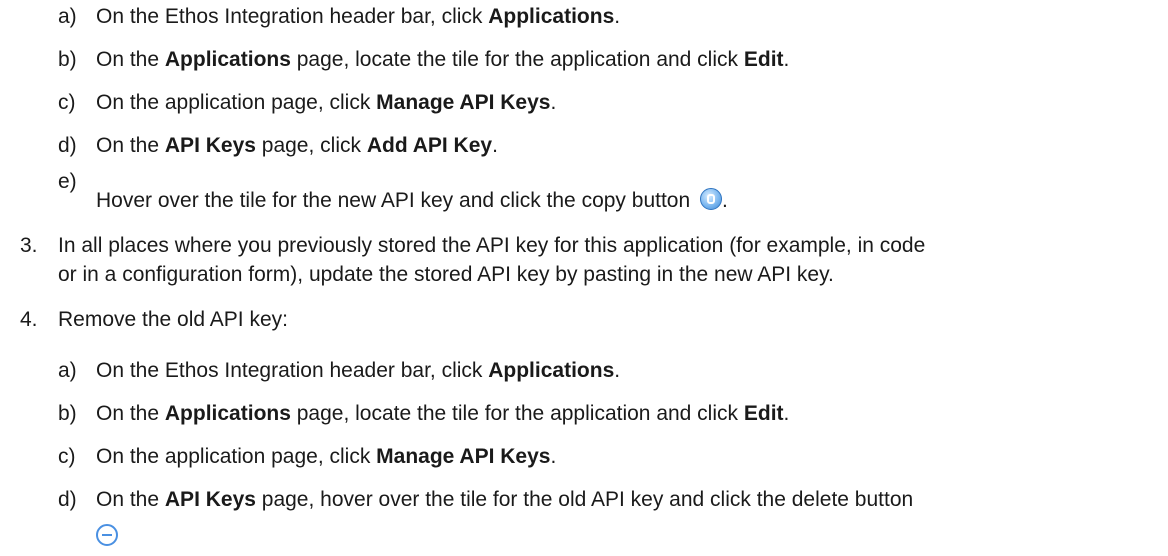  What do you see at coordinates (786, 413) in the screenshot?
I see `step4b-part-5: .` at bounding box center [786, 413].